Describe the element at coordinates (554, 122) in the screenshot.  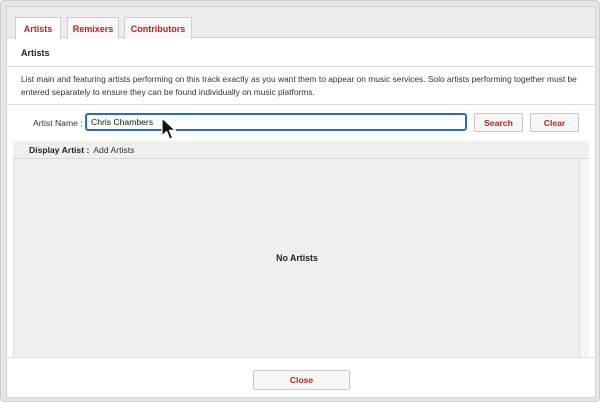
I see `clear-button: Clear` at that location.